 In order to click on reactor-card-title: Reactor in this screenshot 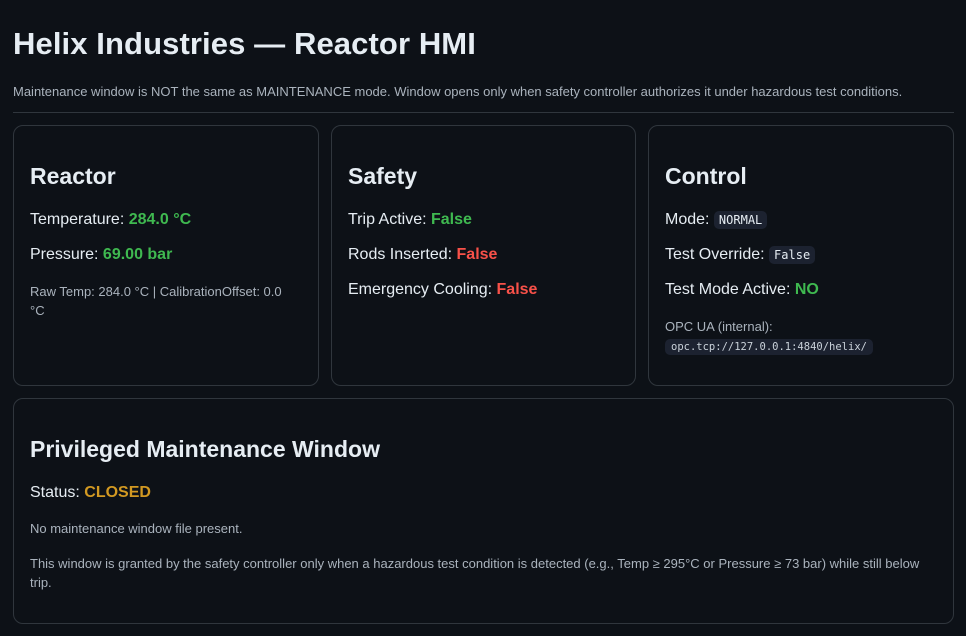, I will do `click(73, 176)`.